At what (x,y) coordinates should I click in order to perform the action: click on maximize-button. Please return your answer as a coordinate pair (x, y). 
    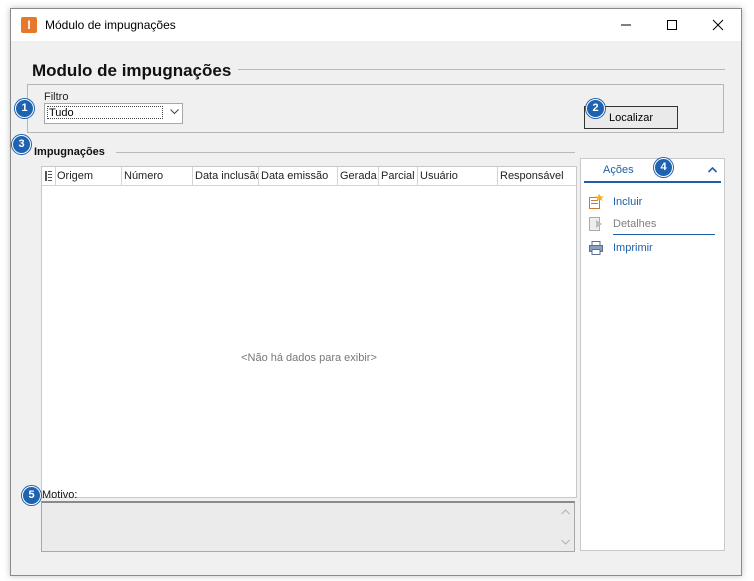
    Looking at the image, I should click on (672, 25).